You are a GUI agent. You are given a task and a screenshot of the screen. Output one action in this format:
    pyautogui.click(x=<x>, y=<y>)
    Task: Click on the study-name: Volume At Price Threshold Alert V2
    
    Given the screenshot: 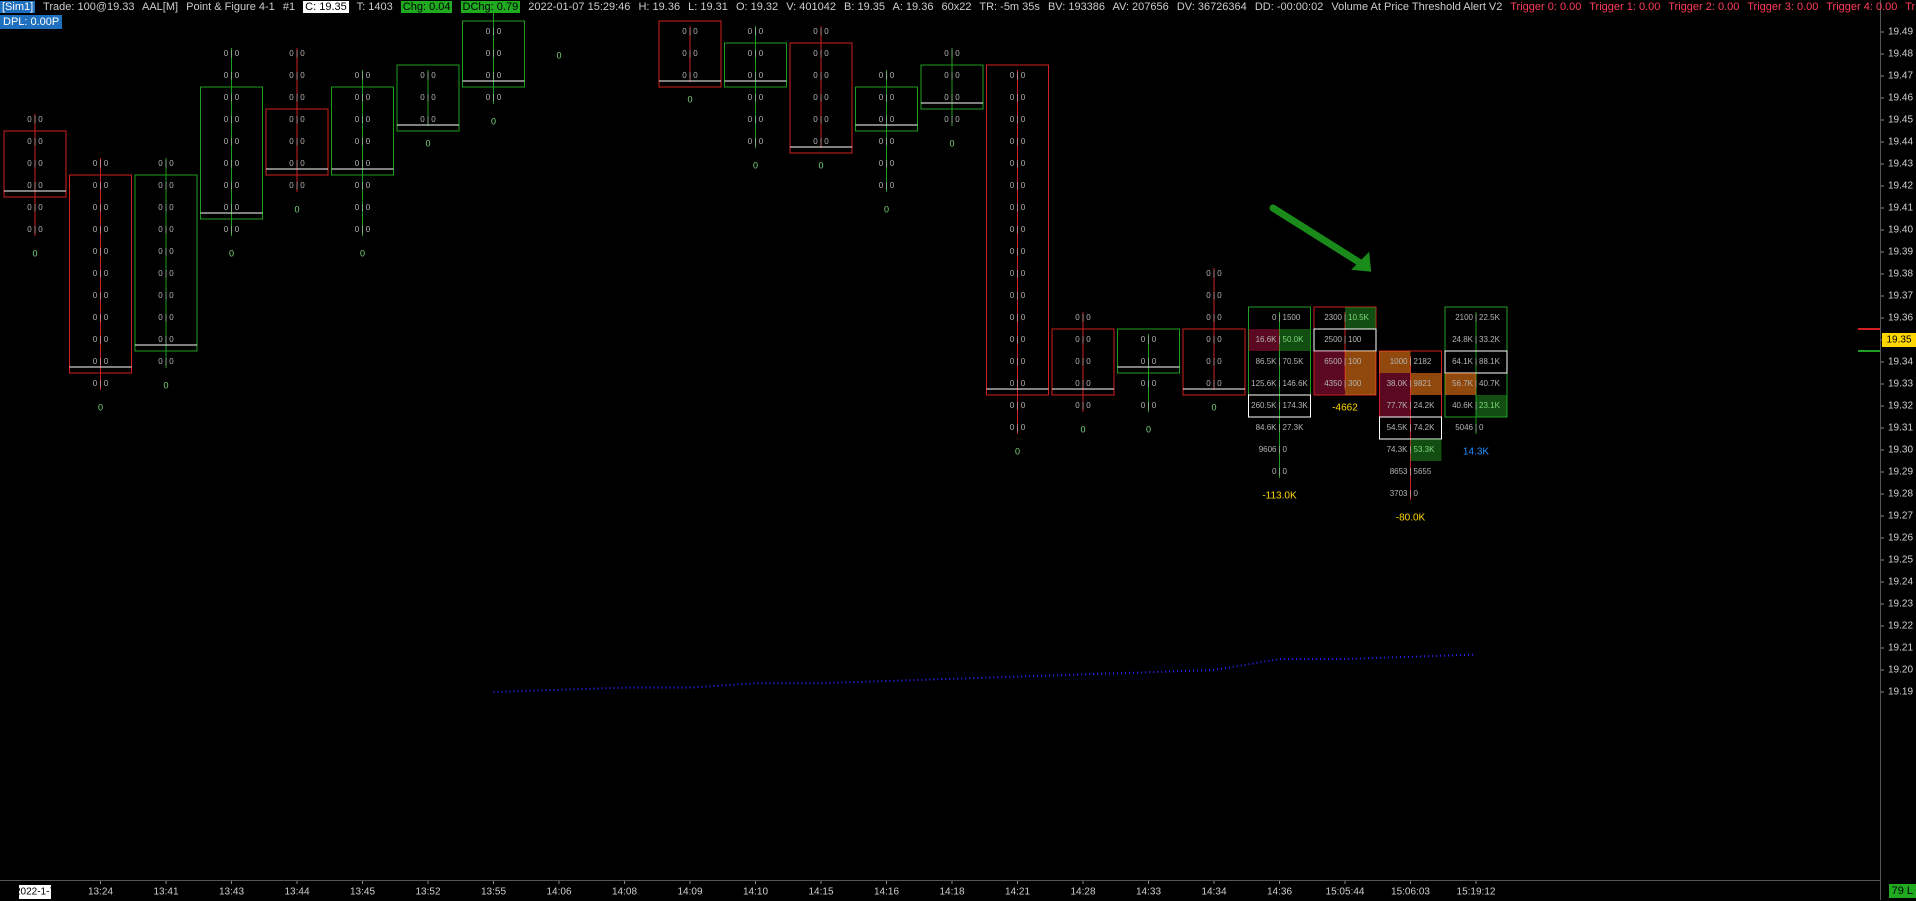 What is the action you would take?
    pyautogui.click(x=1417, y=7)
    